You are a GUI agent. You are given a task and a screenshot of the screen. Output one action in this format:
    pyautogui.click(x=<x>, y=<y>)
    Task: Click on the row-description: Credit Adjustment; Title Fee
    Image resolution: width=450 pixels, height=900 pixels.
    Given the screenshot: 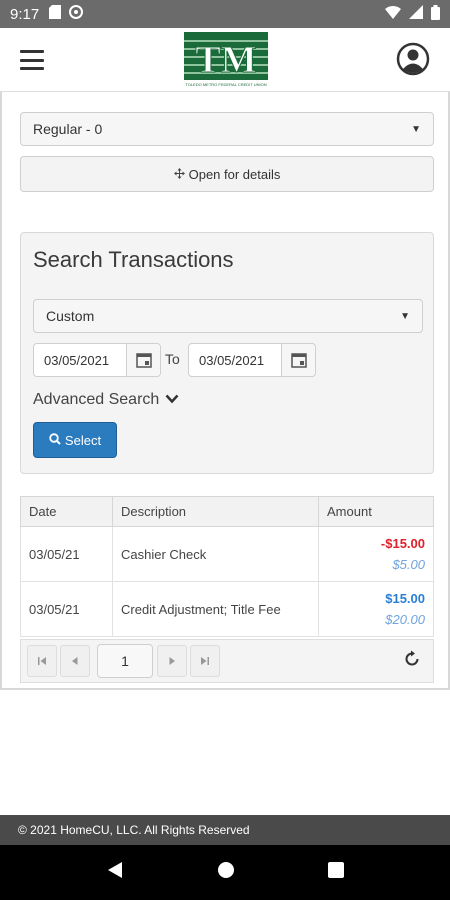 What is the action you would take?
    pyautogui.click(x=215, y=609)
    